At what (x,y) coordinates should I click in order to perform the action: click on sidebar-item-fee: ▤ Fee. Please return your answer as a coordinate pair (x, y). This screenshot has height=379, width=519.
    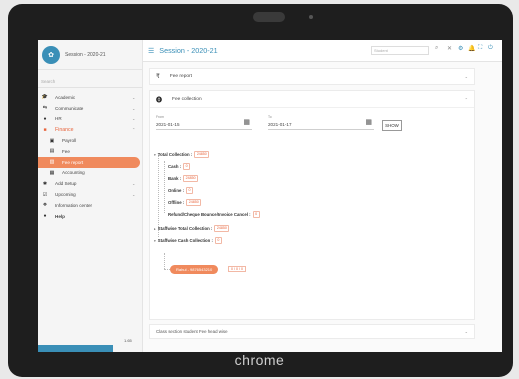
    Looking at the image, I should click on (90, 151).